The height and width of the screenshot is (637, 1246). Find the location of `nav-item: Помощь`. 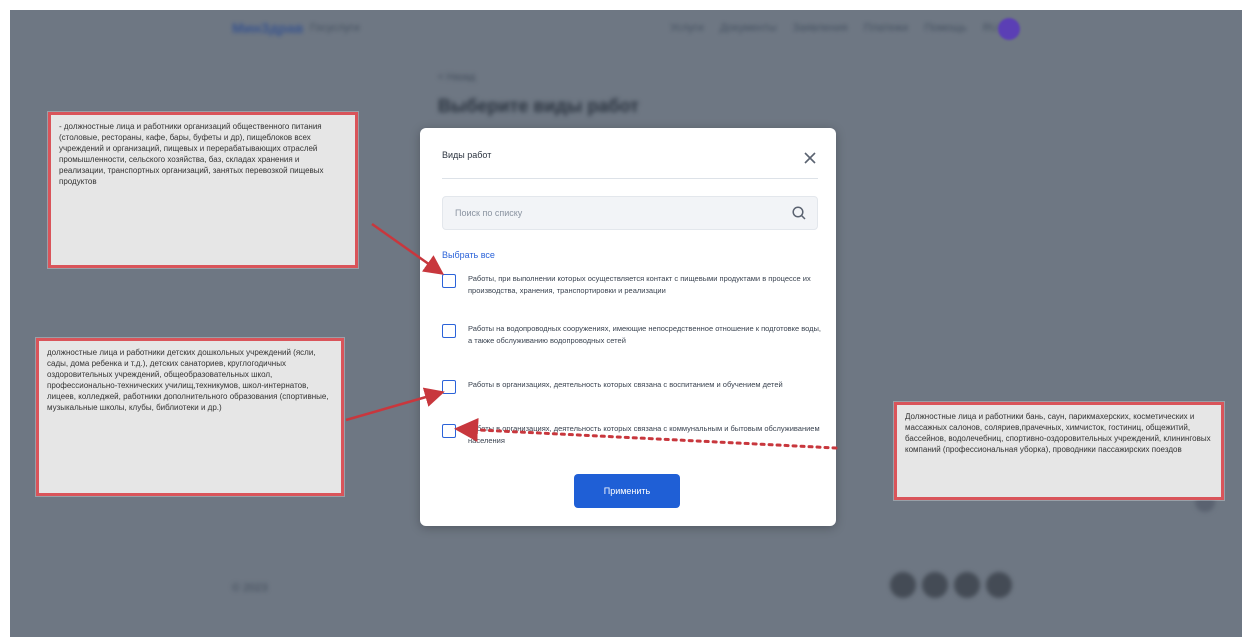

nav-item: Помощь is located at coordinates (945, 28).